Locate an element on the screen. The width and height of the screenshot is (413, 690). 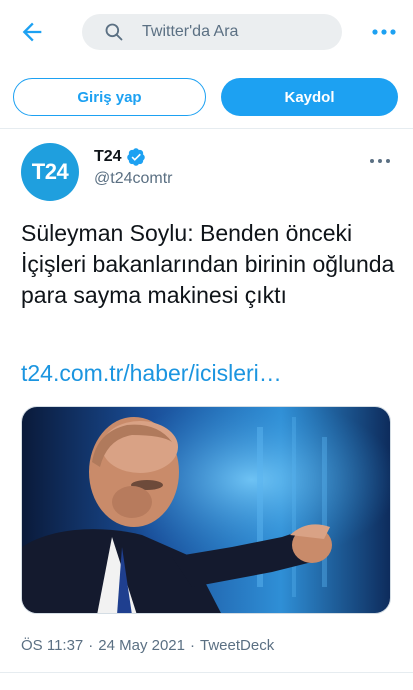
back-arrow-icon is located at coordinates (32, 32).